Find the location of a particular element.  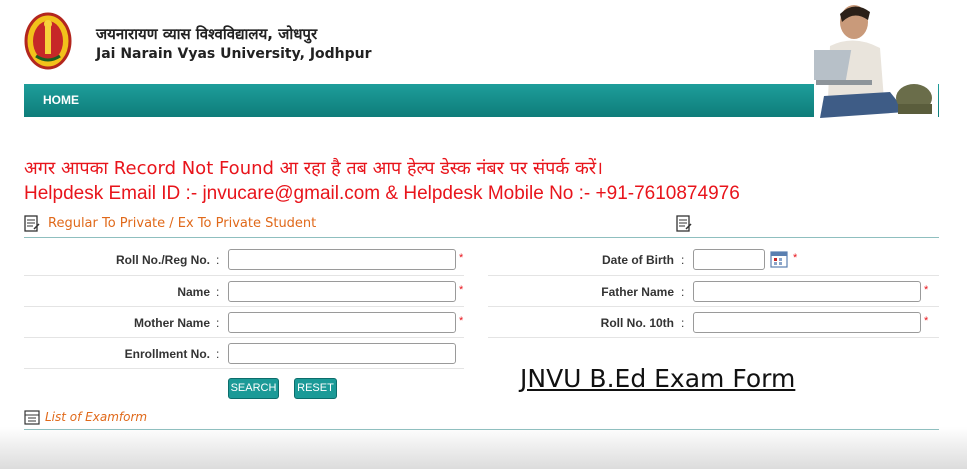

university-name-english: Jai Narain Vyas University, Jodhpur is located at coordinates (234, 54).